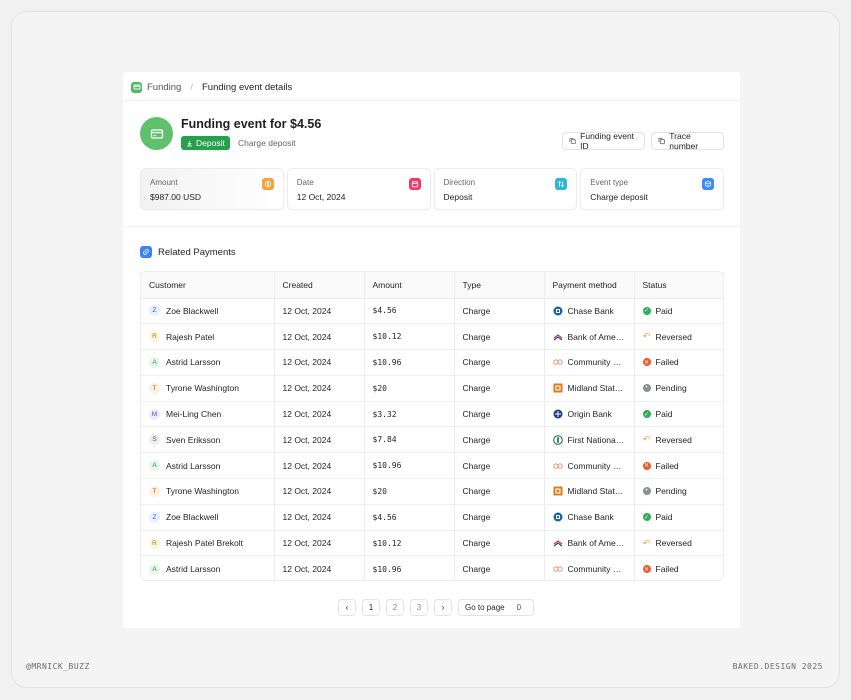  Describe the element at coordinates (409, 311) in the screenshot. I see `amount-cell: $4.56` at that location.